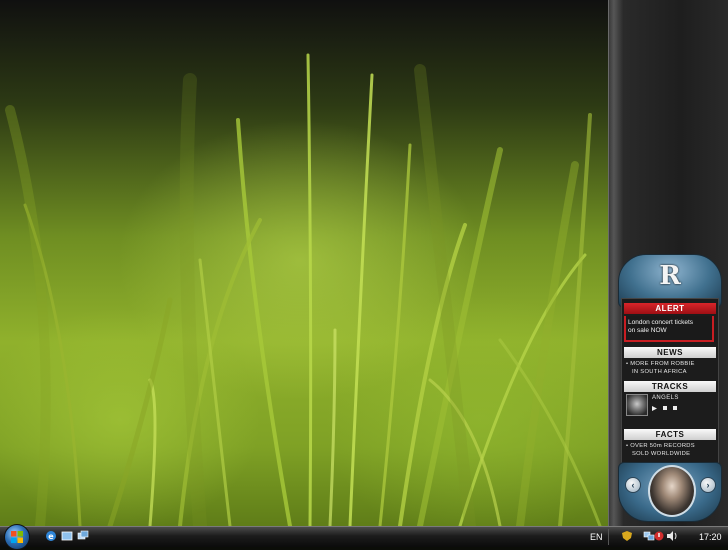  I want to click on clock: 17:20, so click(710, 537).